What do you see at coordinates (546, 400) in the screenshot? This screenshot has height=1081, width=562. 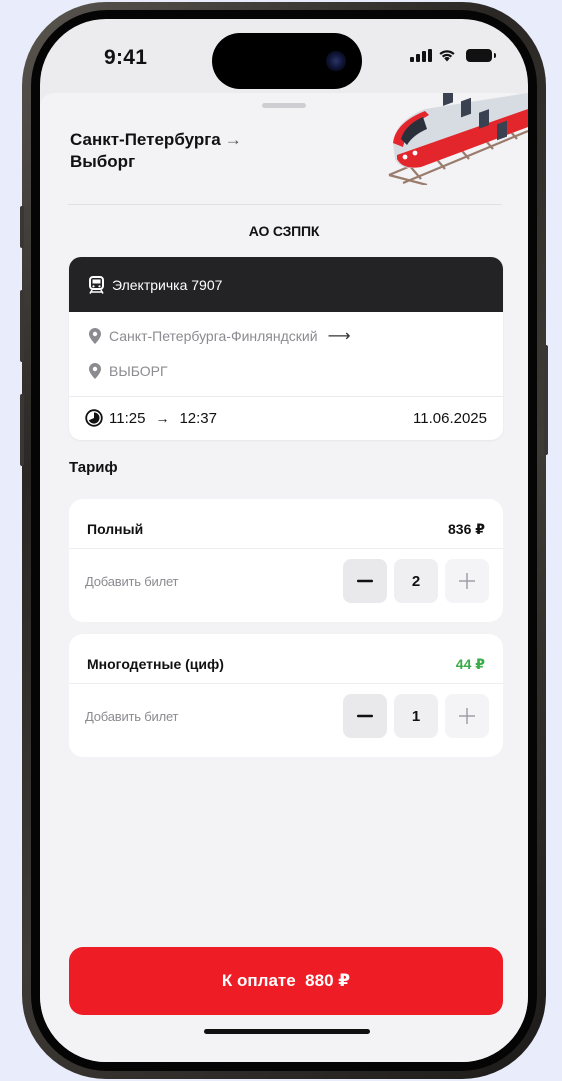 I see `phone-power-button` at bounding box center [546, 400].